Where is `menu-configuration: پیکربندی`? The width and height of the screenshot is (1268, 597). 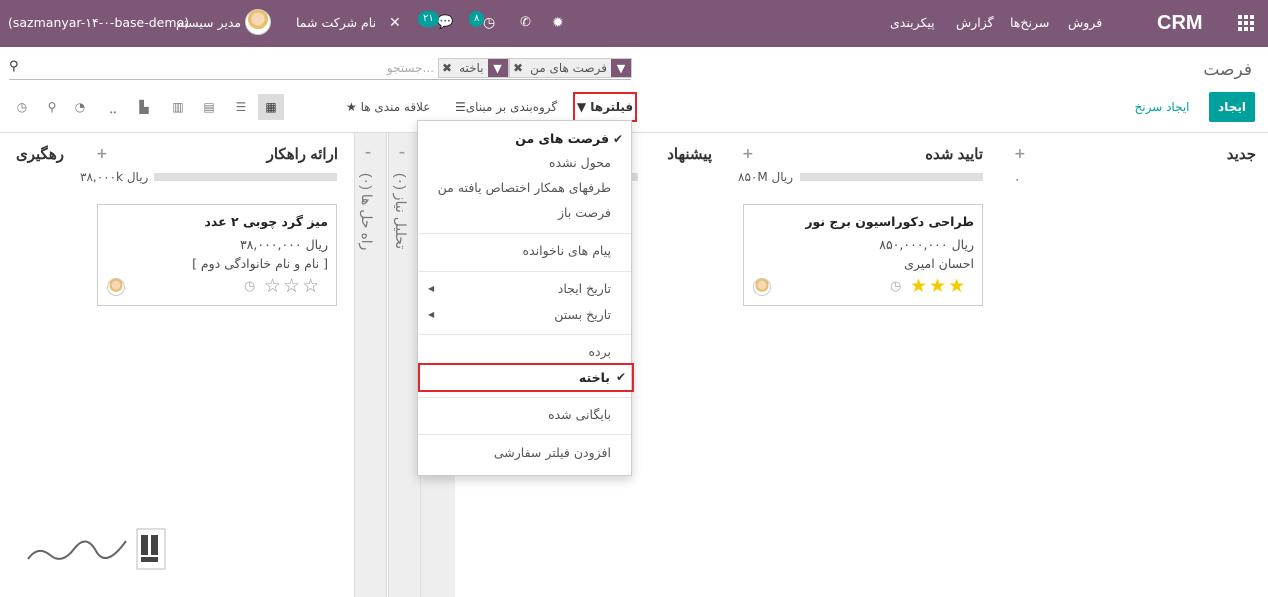
menu-configuration: پیکربندی is located at coordinates (912, 23).